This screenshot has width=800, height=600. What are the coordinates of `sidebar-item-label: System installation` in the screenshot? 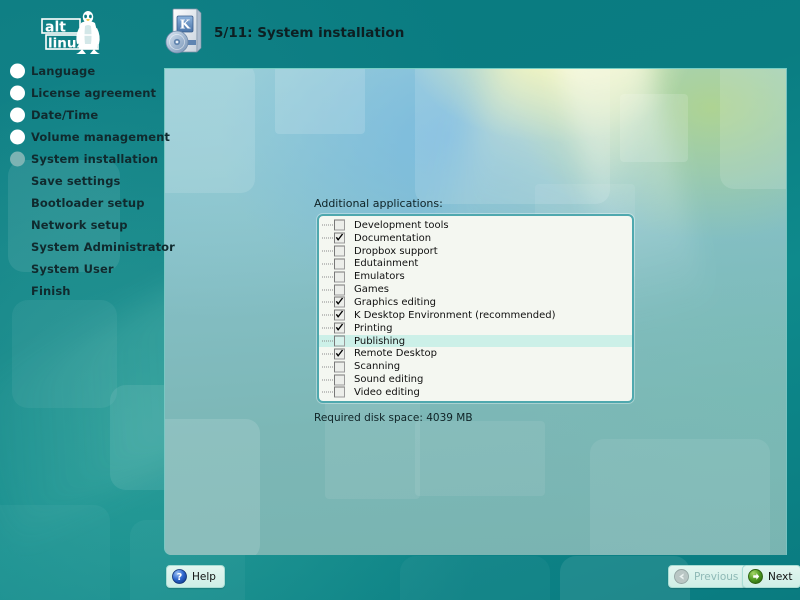 It's located at (95, 159).